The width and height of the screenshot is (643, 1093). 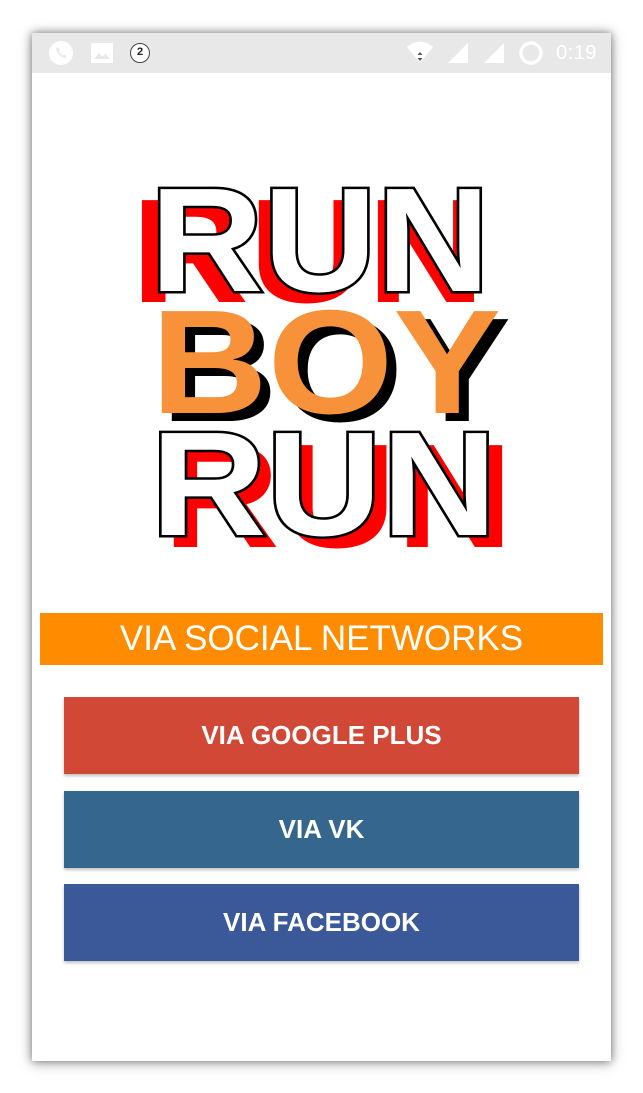 I want to click on social-networks-header: VIA SOCIAL NETWORKS, so click(x=321, y=639).